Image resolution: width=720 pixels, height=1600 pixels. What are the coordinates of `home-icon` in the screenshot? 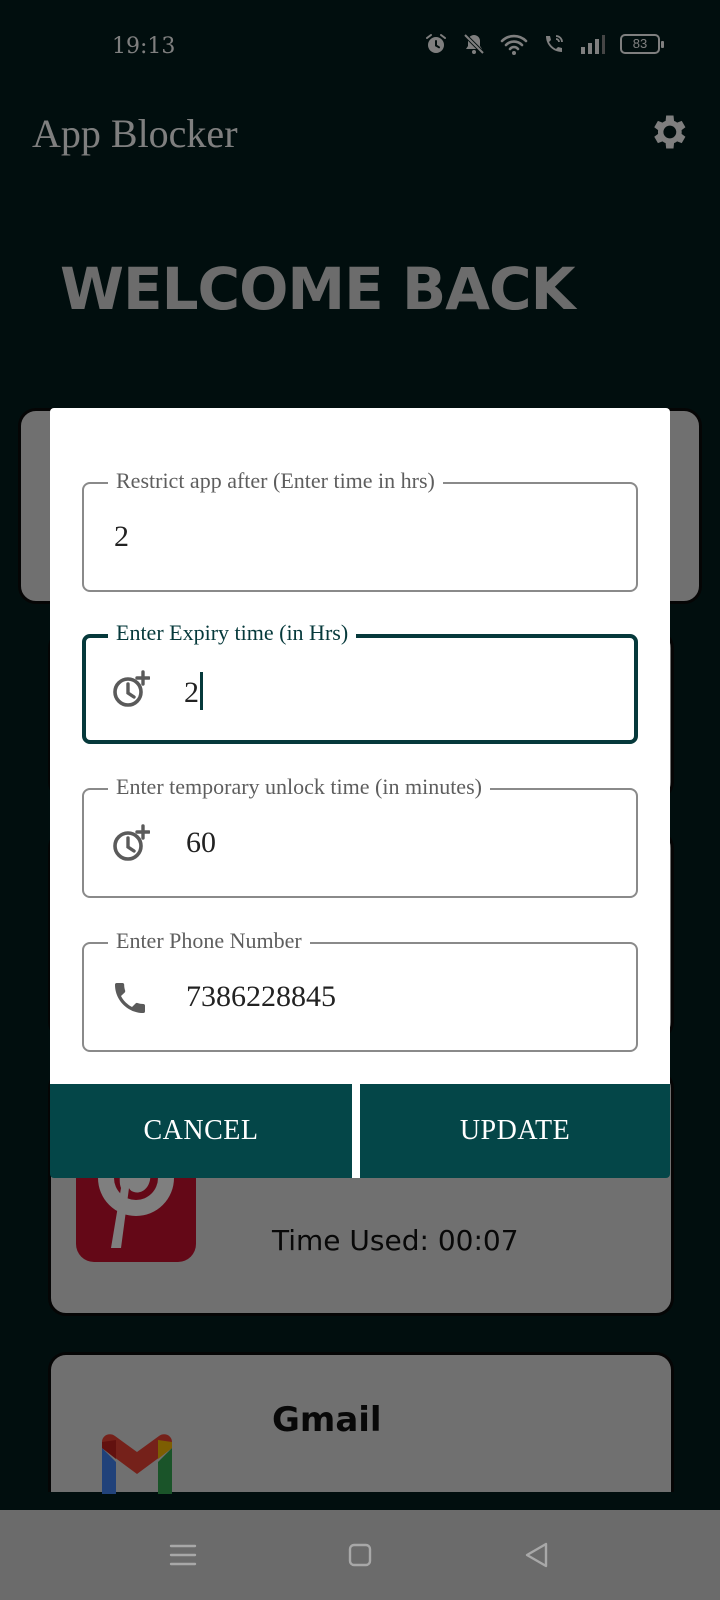 It's located at (360, 1555).